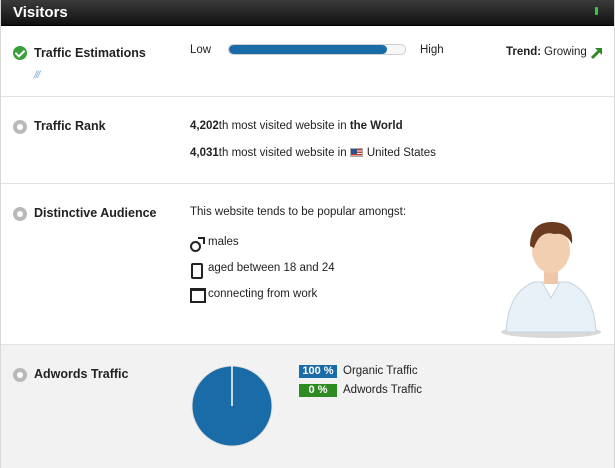  What do you see at coordinates (201, 50) in the screenshot?
I see `low-label: Low` at bounding box center [201, 50].